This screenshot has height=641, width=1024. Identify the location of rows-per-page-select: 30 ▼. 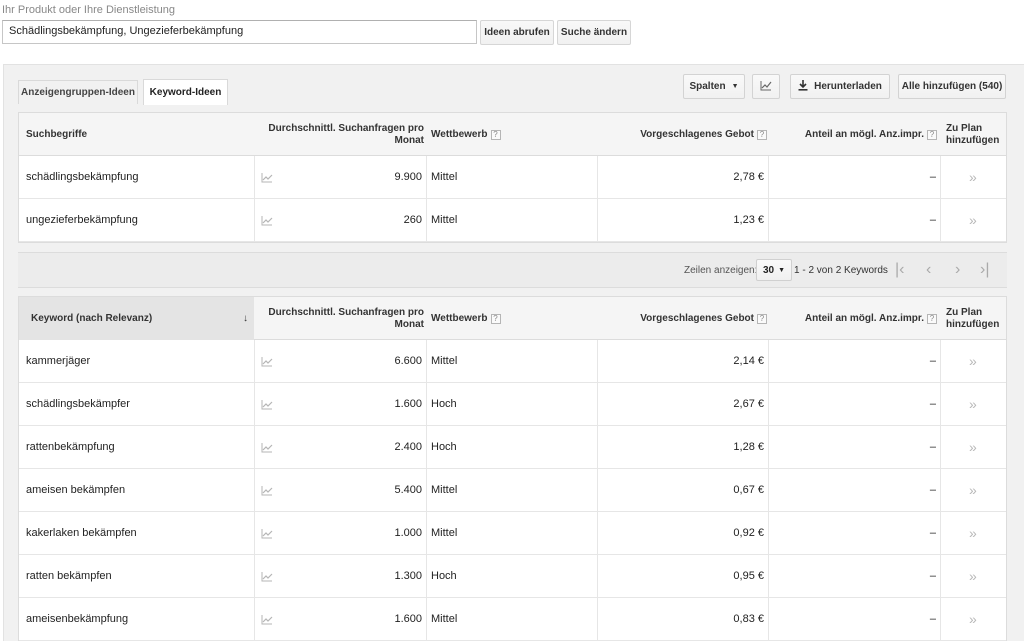
(774, 270).